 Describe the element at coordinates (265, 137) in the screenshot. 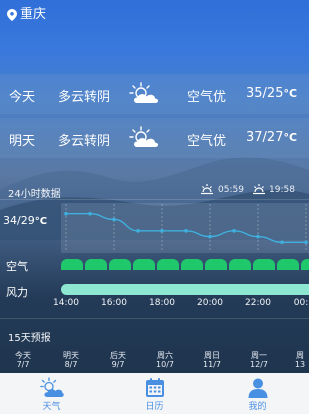

I see `temp-value: 37/27` at that location.